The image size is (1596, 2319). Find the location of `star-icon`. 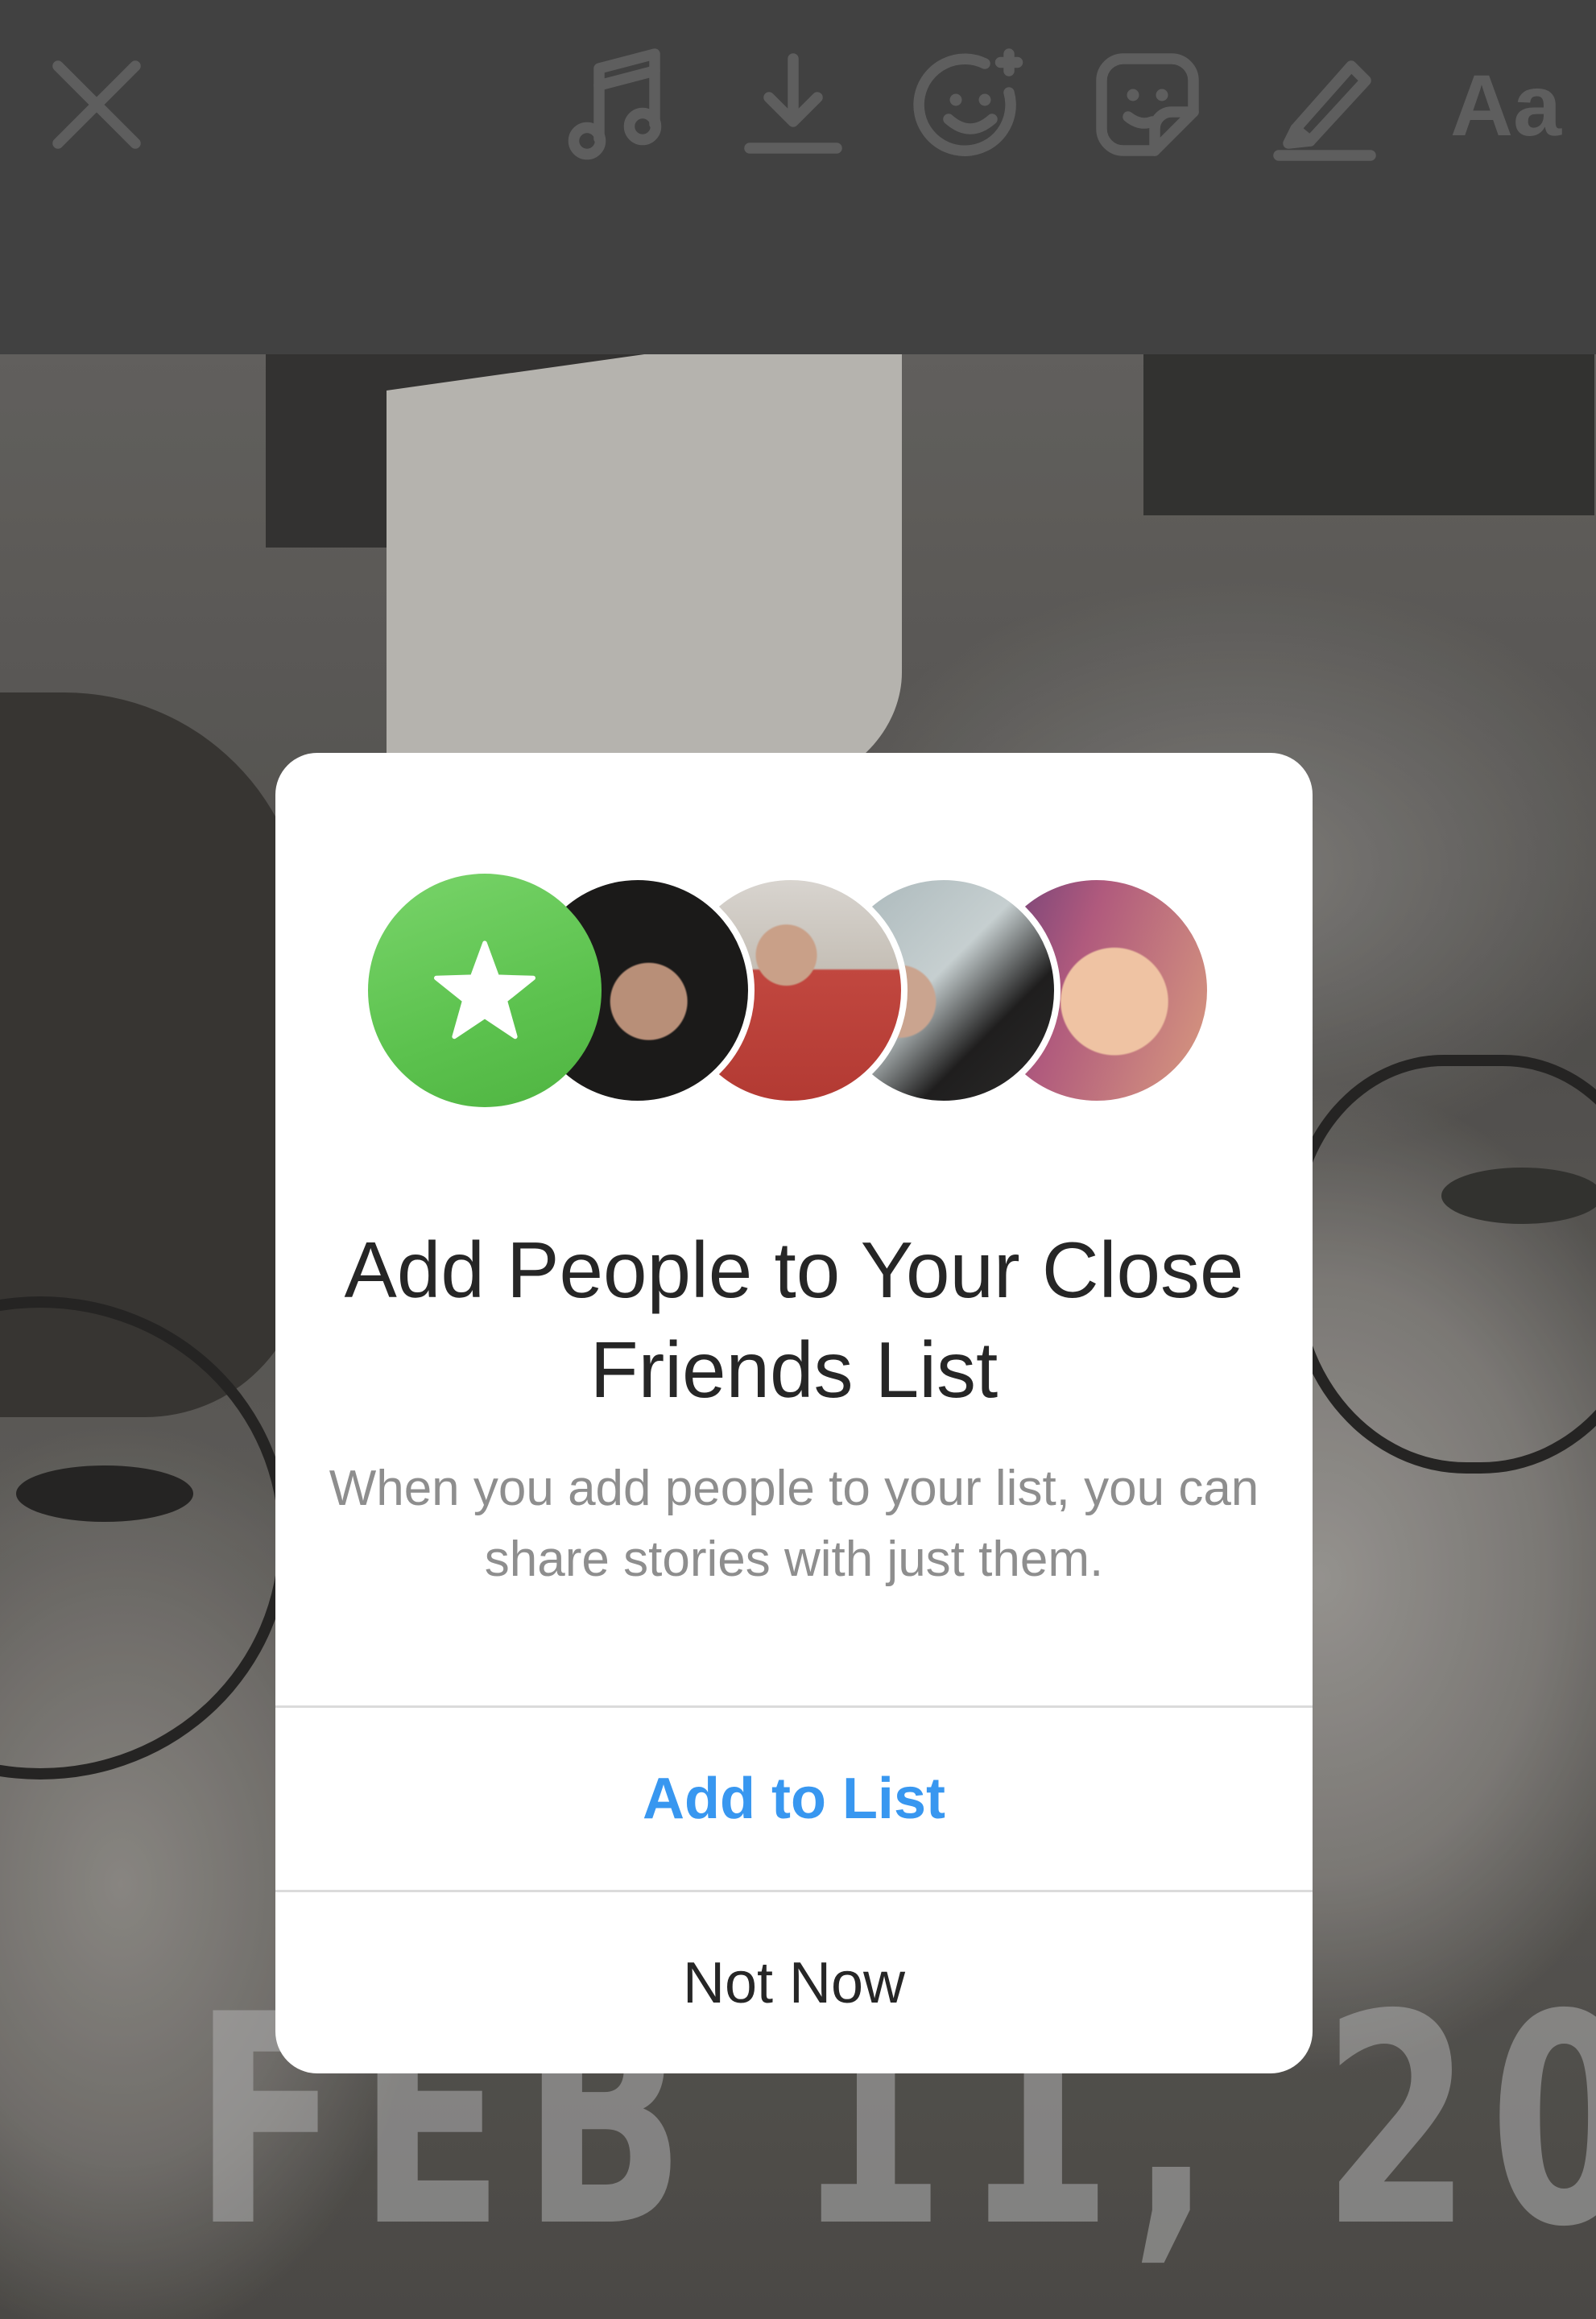

star-icon is located at coordinates (484, 990).